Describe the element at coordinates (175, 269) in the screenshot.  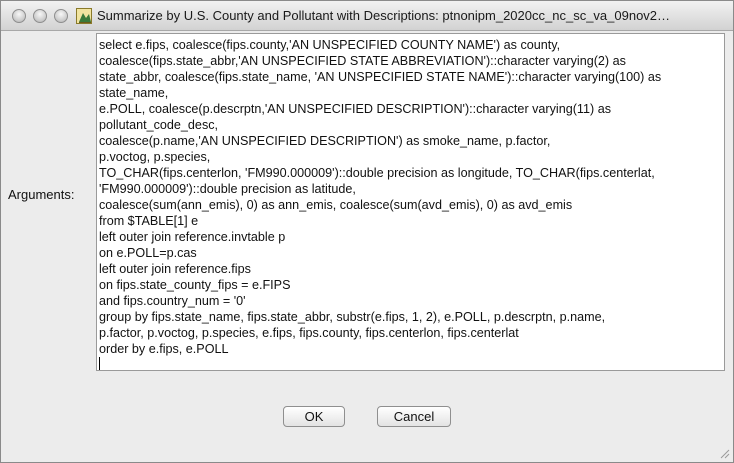
I see `arguments-line: left outer join reference.fips` at that location.